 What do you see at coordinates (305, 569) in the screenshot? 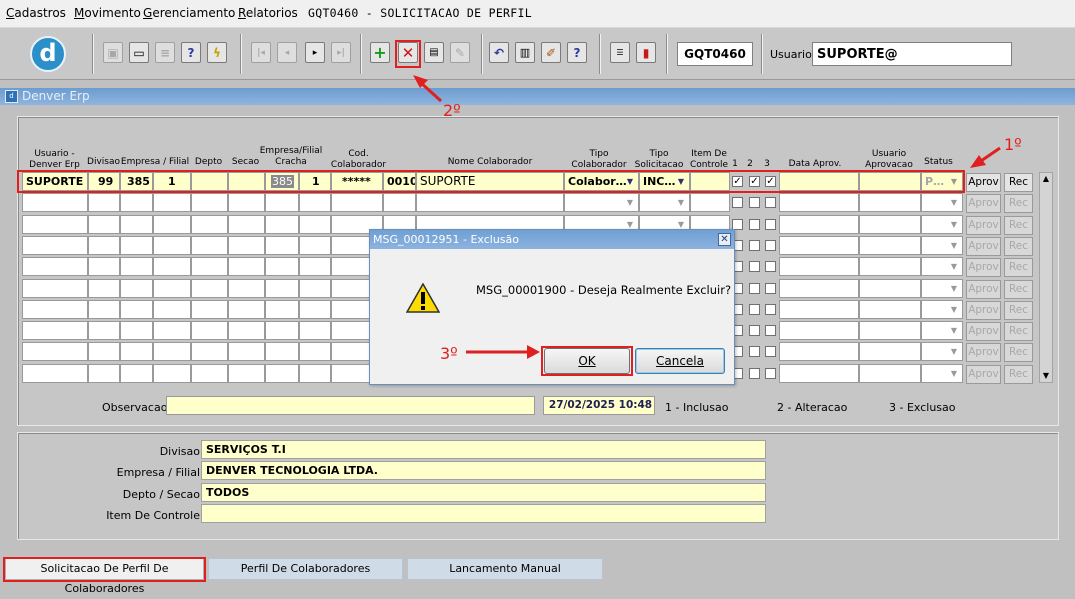
I see `tab-perfil-colaboradores: Perfil De Colaboradores` at bounding box center [305, 569].